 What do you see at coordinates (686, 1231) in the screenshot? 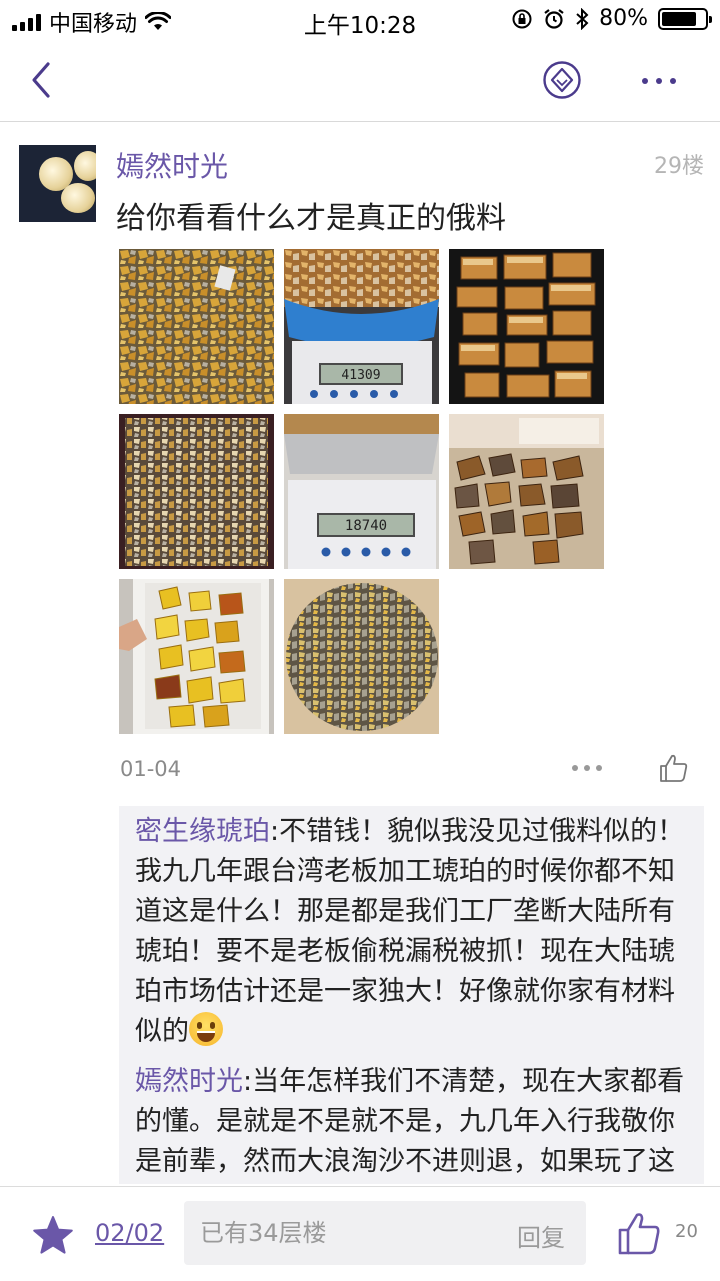
I see `like-count: 20` at bounding box center [686, 1231].